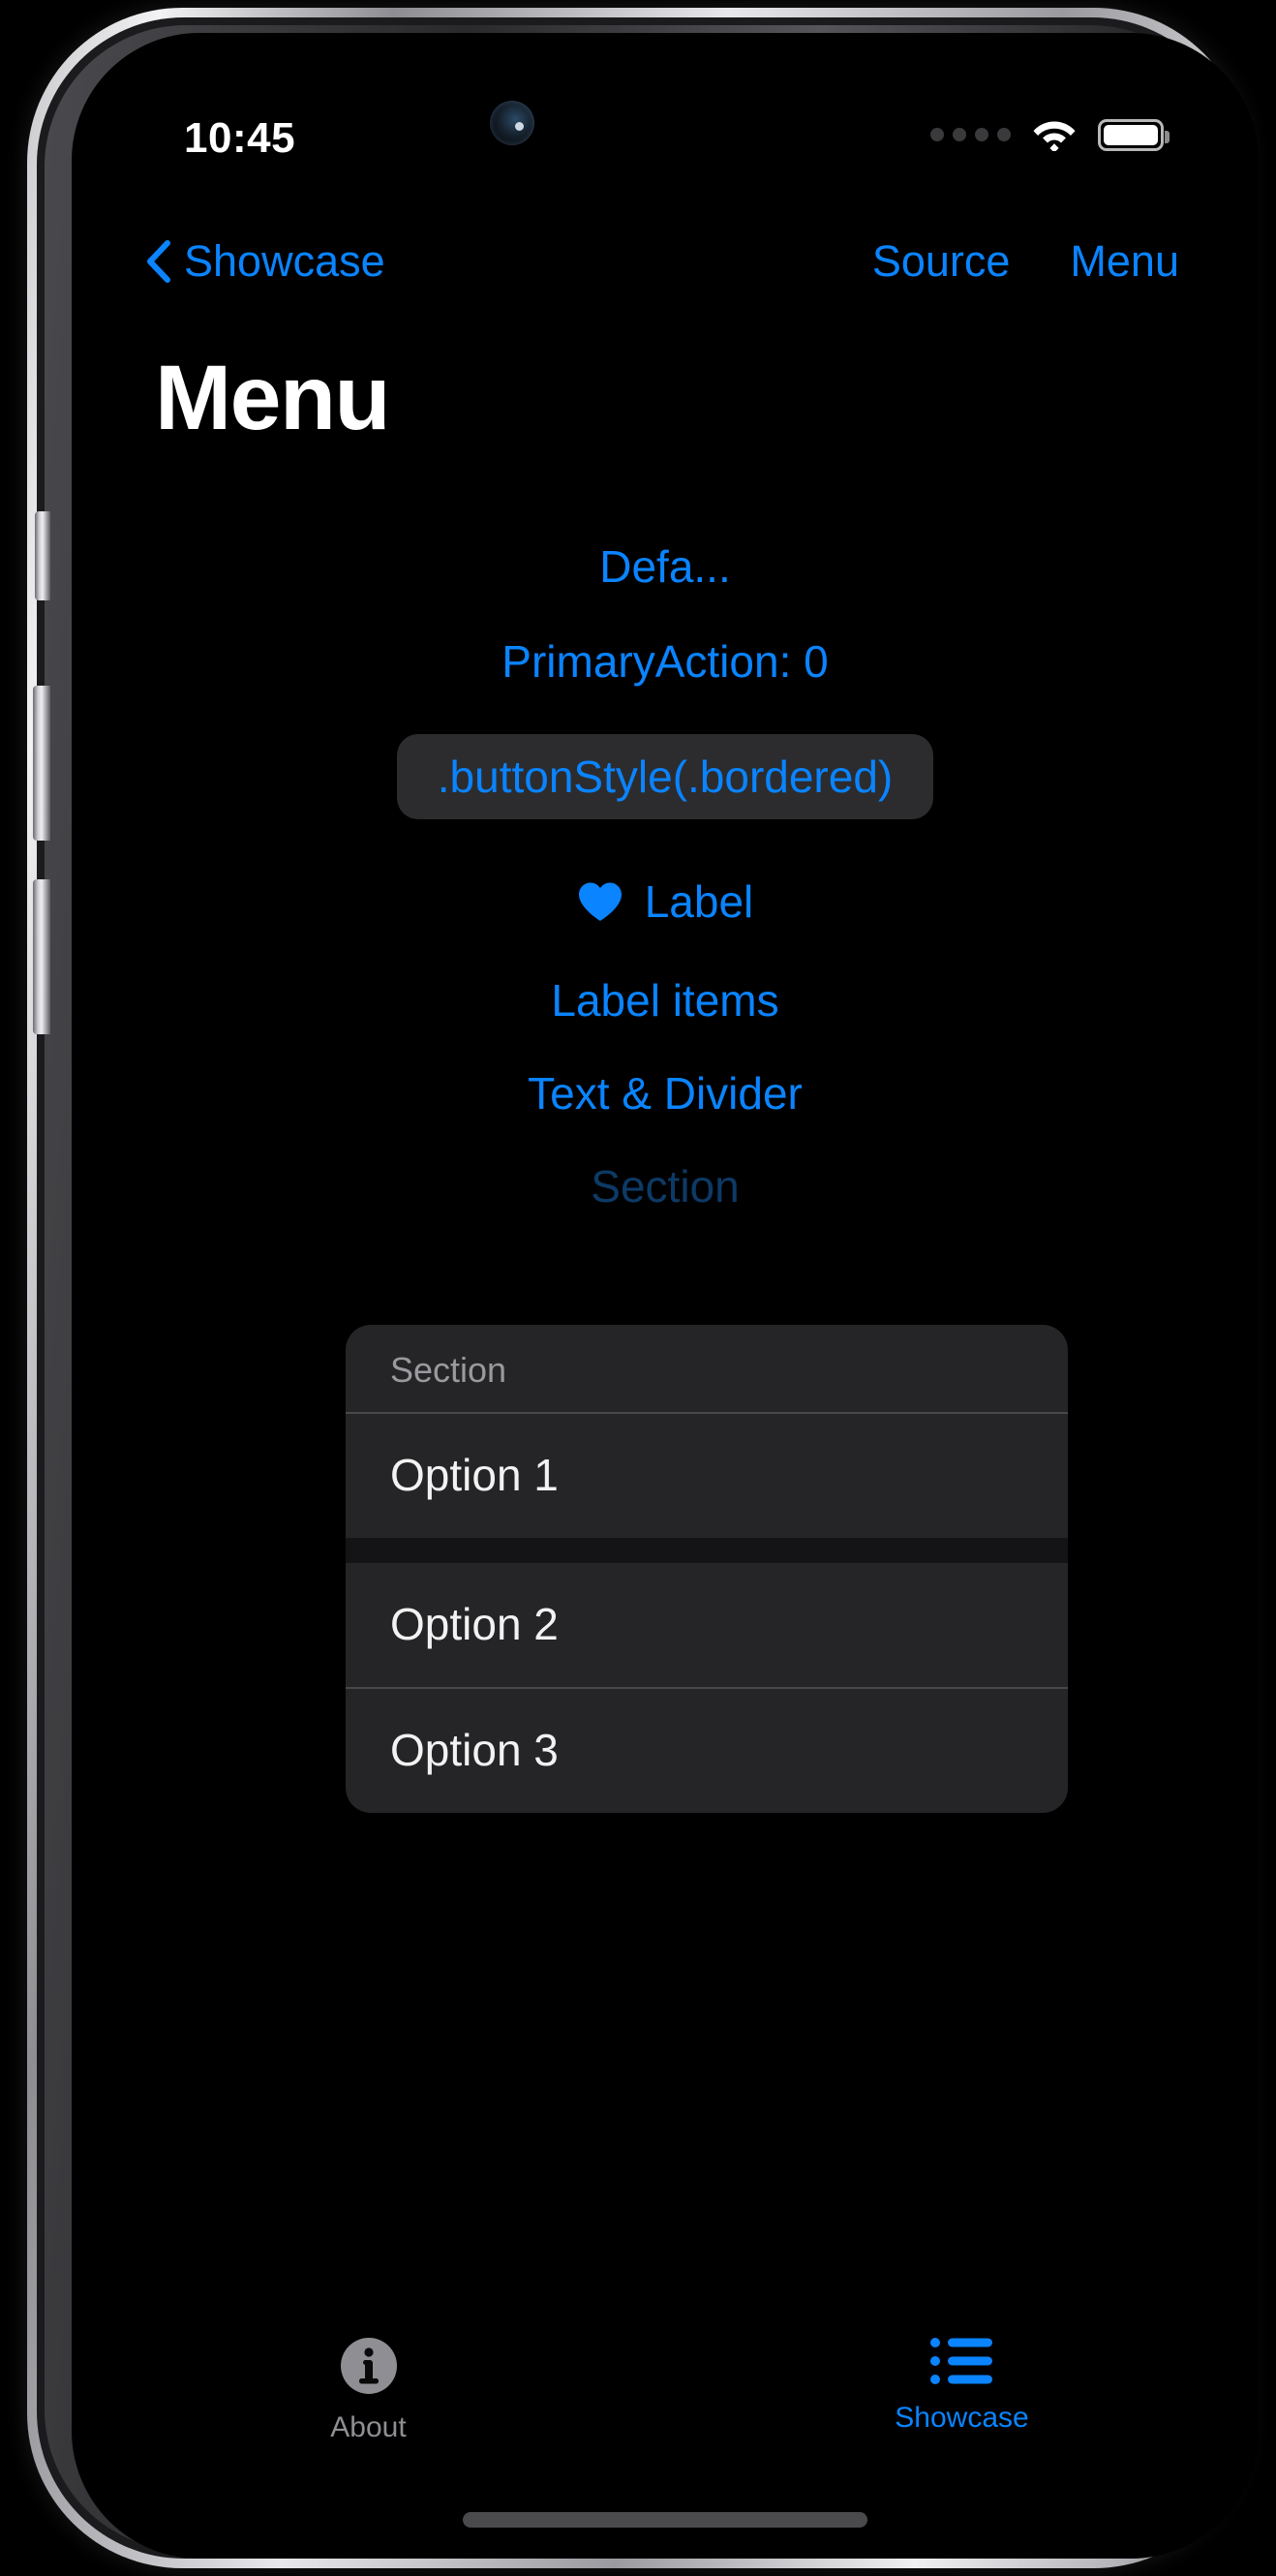  Describe the element at coordinates (665, 2520) in the screenshot. I see `home-indicator` at that location.